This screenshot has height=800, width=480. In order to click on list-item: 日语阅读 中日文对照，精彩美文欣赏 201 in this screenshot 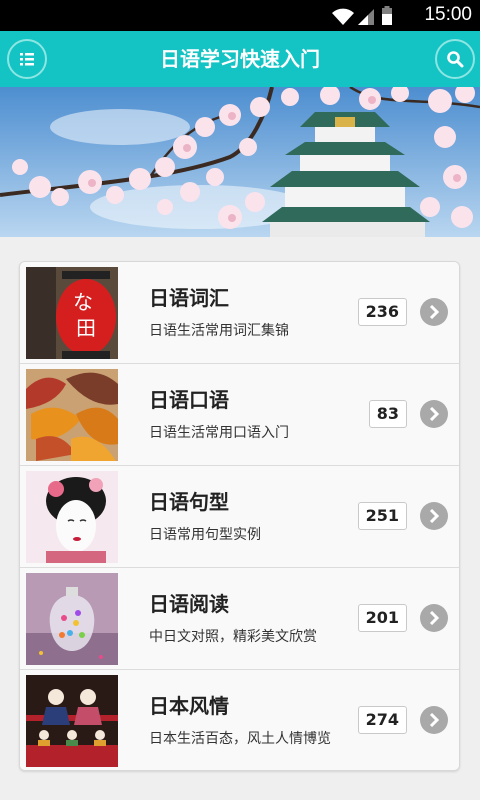, I will do `click(239, 619)`.